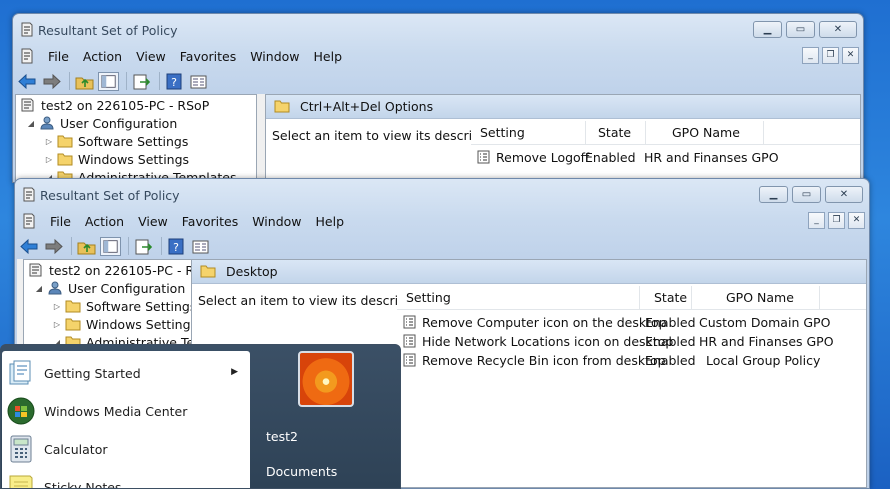 The image size is (890, 489). Describe the element at coordinates (116, 411) in the screenshot. I see `program-label: Windows Media Center` at that location.